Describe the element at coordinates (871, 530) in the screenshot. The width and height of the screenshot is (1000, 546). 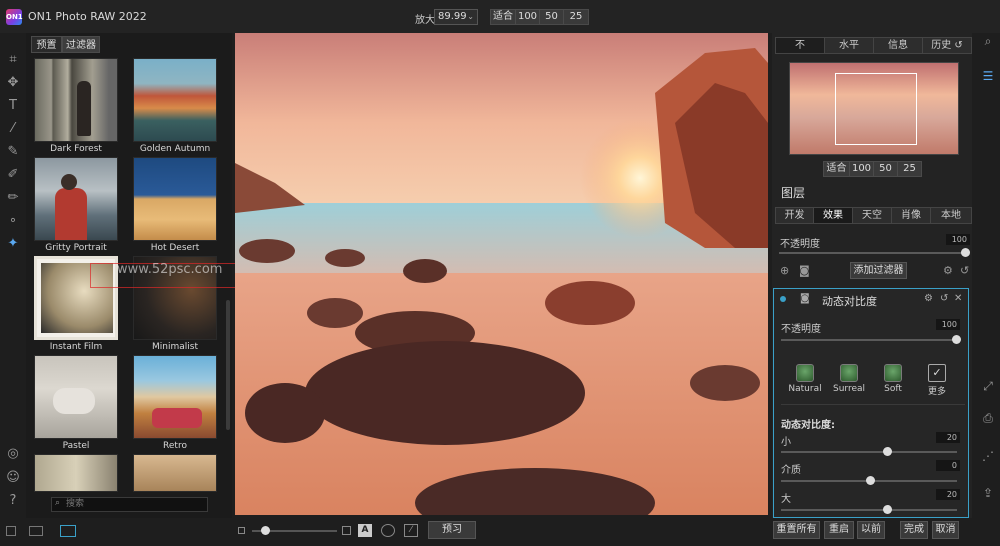
I see `previous-button: 以前` at that location.